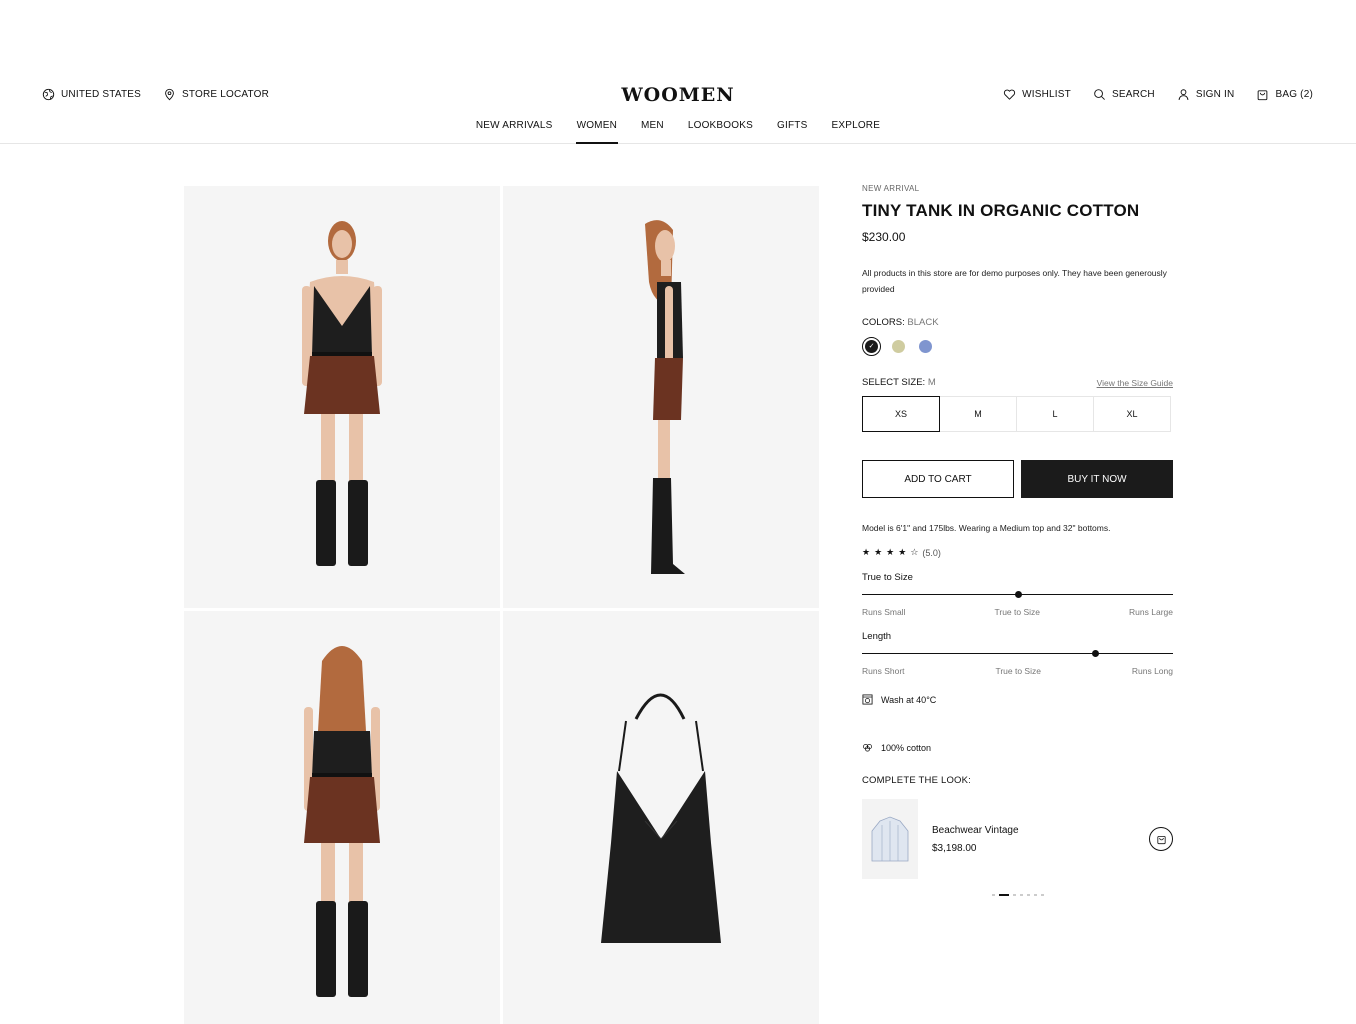 The height and width of the screenshot is (1024, 1356). I want to click on swatch-black-fill: ✓, so click(871, 346).